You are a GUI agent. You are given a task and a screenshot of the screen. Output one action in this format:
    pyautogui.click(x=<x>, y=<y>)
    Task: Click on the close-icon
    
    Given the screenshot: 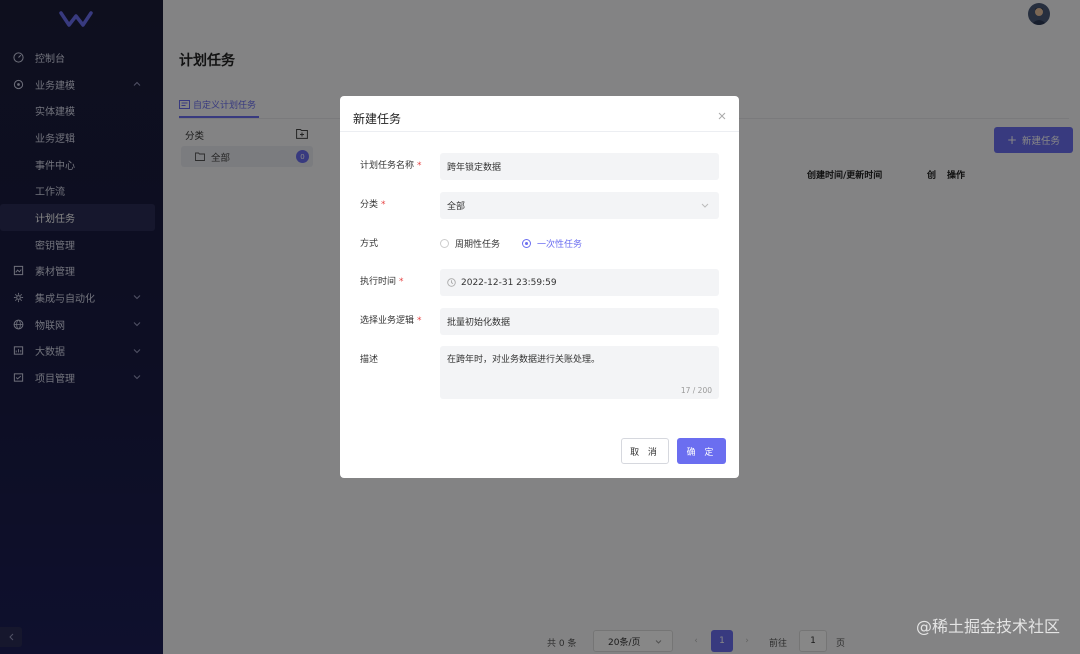 What is the action you would take?
    pyautogui.click(x=722, y=116)
    